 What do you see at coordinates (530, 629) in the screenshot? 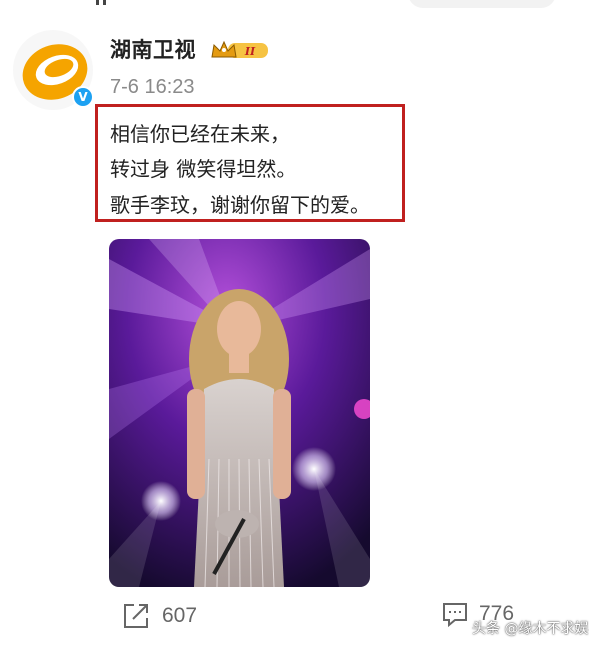
I see `watermark: 头条 @缘木不求娱` at bounding box center [530, 629].